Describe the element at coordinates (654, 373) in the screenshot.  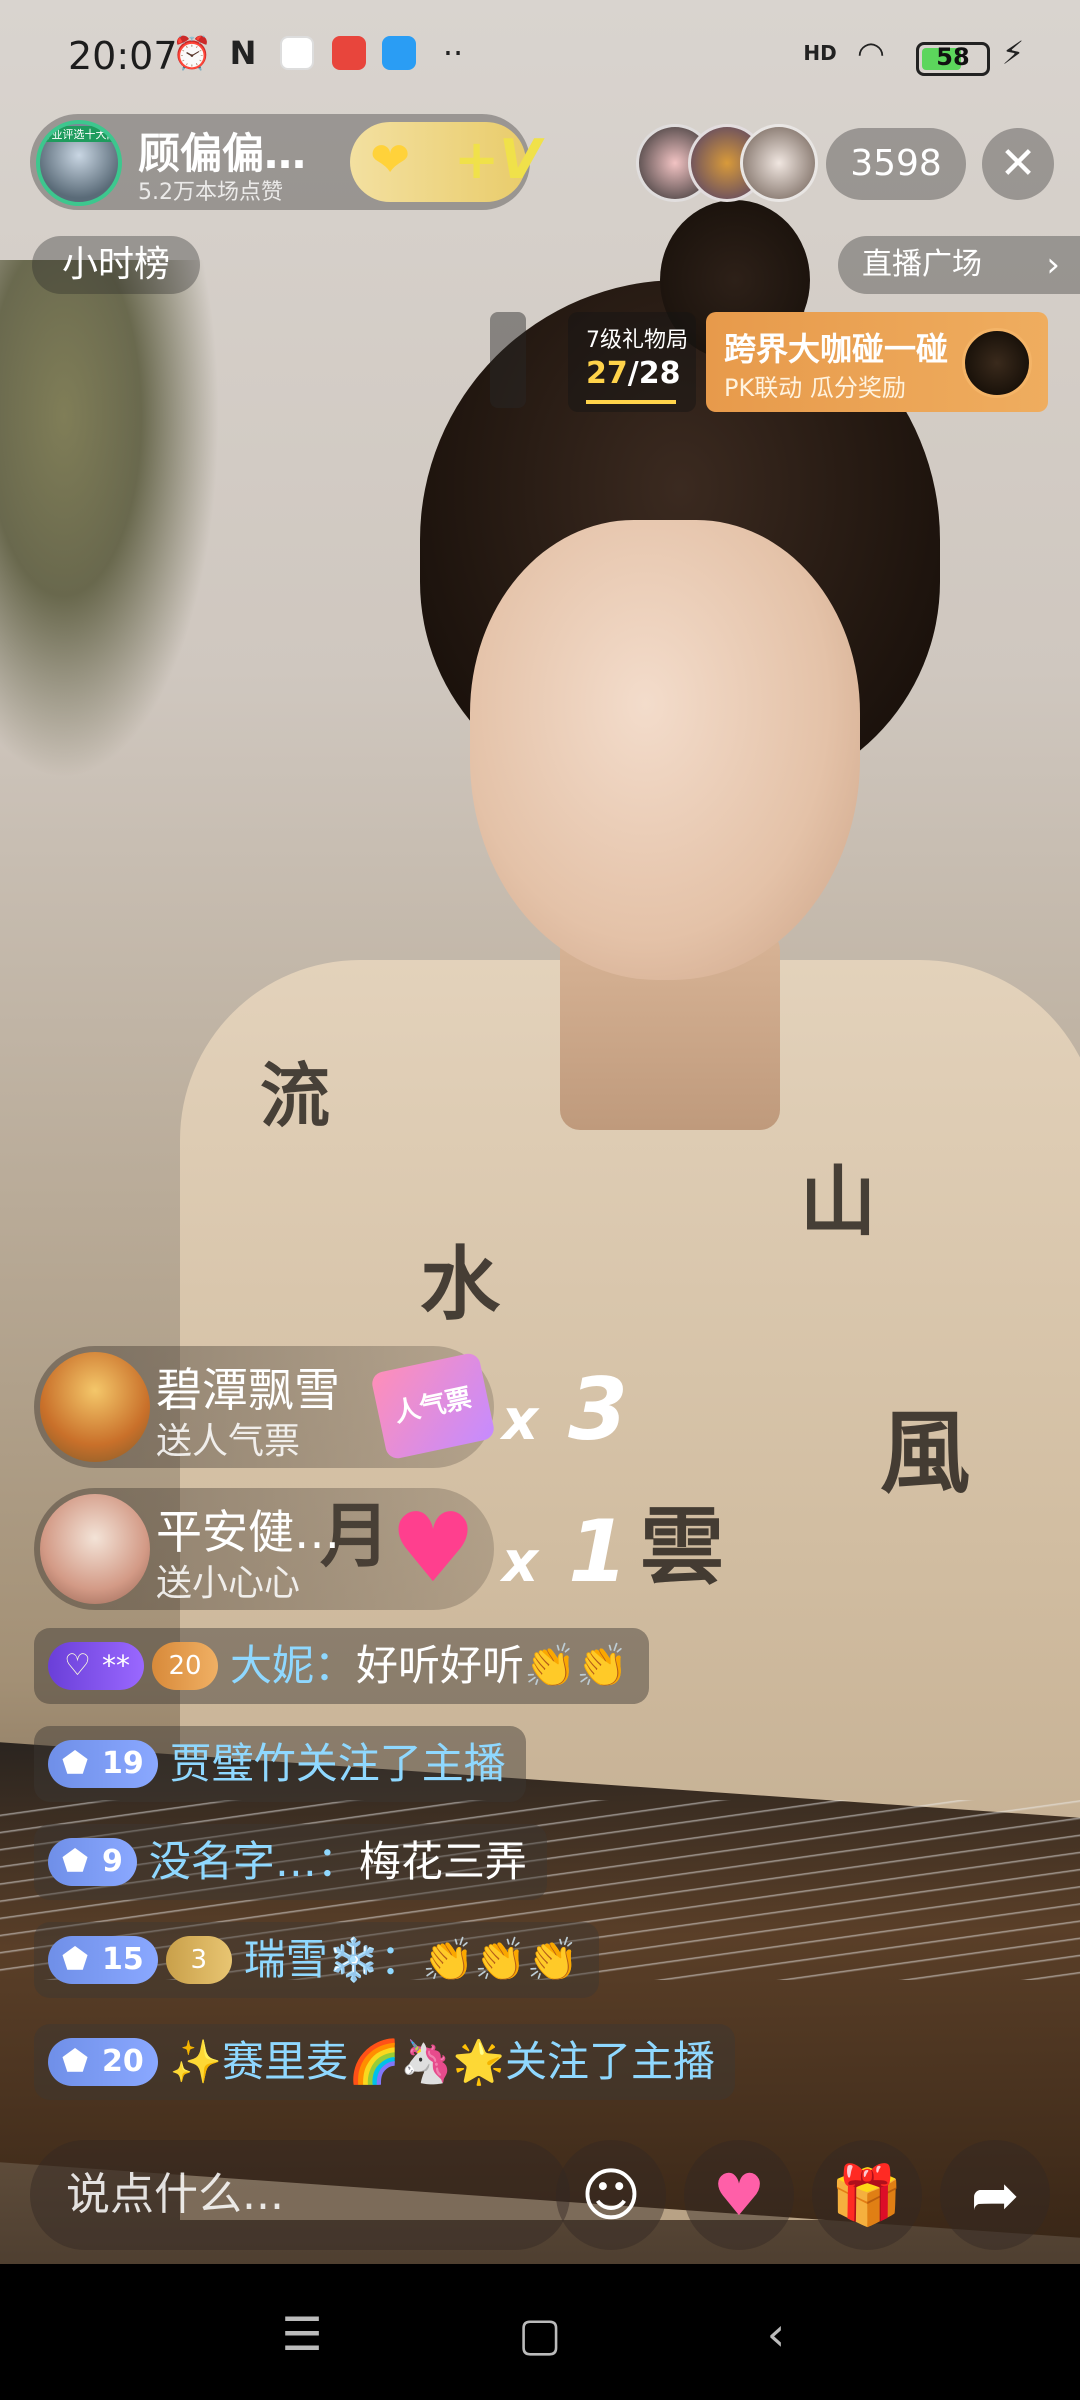
I see `gift-level-total: /28` at that location.